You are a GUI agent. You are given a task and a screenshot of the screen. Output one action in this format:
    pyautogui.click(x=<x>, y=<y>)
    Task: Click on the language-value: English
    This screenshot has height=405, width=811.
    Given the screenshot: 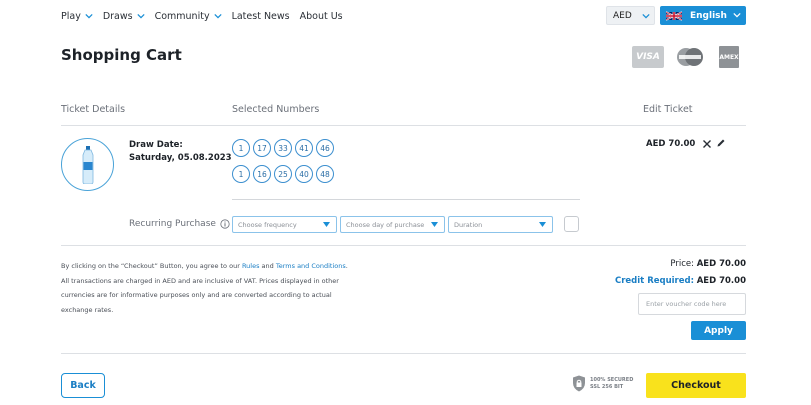 What is the action you would take?
    pyautogui.click(x=708, y=15)
    